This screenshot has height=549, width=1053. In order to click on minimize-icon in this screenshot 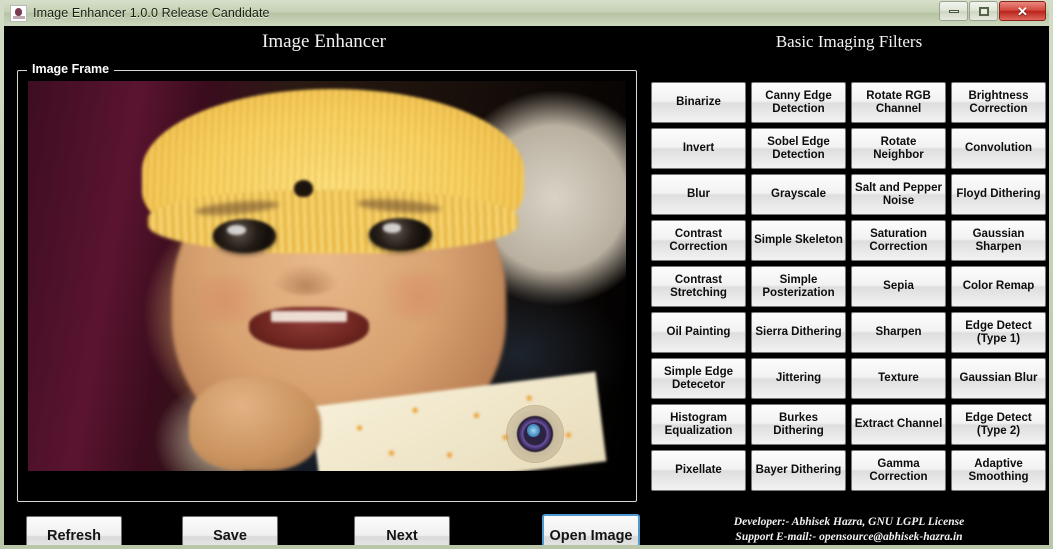, I will do `click(953, 11)`.